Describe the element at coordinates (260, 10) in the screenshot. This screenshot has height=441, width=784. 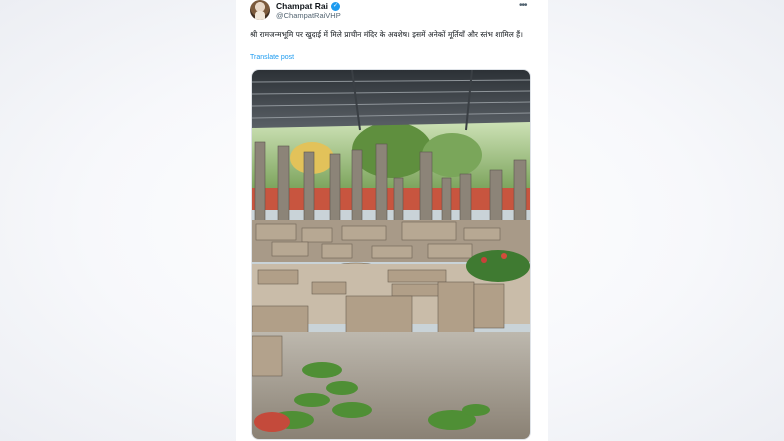
I see `author-avatar` at that location.